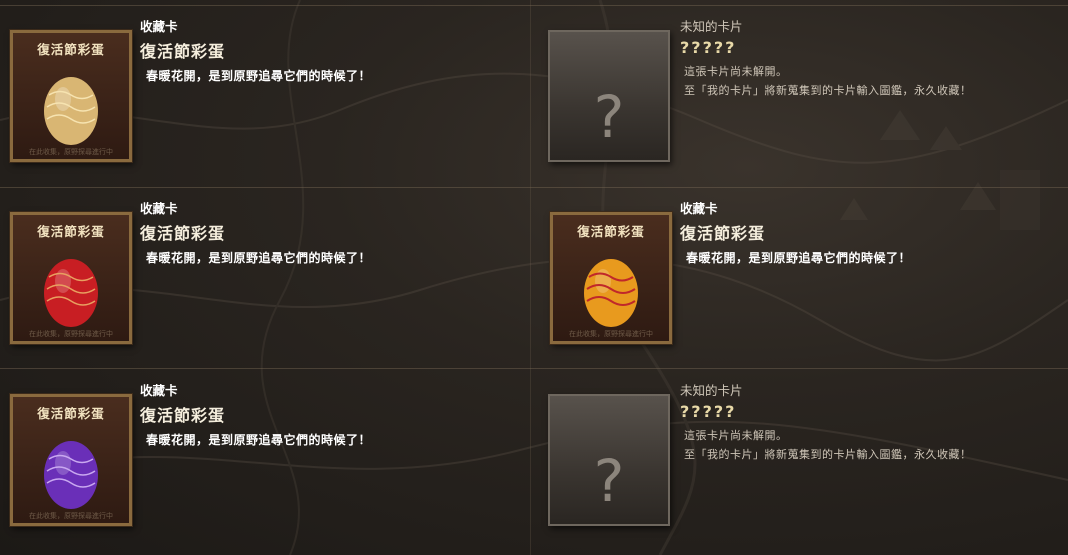 This screenshot has width=1068, height=555. What do you see at coordinates (611, 293) in the screenshot?
I see `orange-egg-icon` at bounding box center [611, 293].